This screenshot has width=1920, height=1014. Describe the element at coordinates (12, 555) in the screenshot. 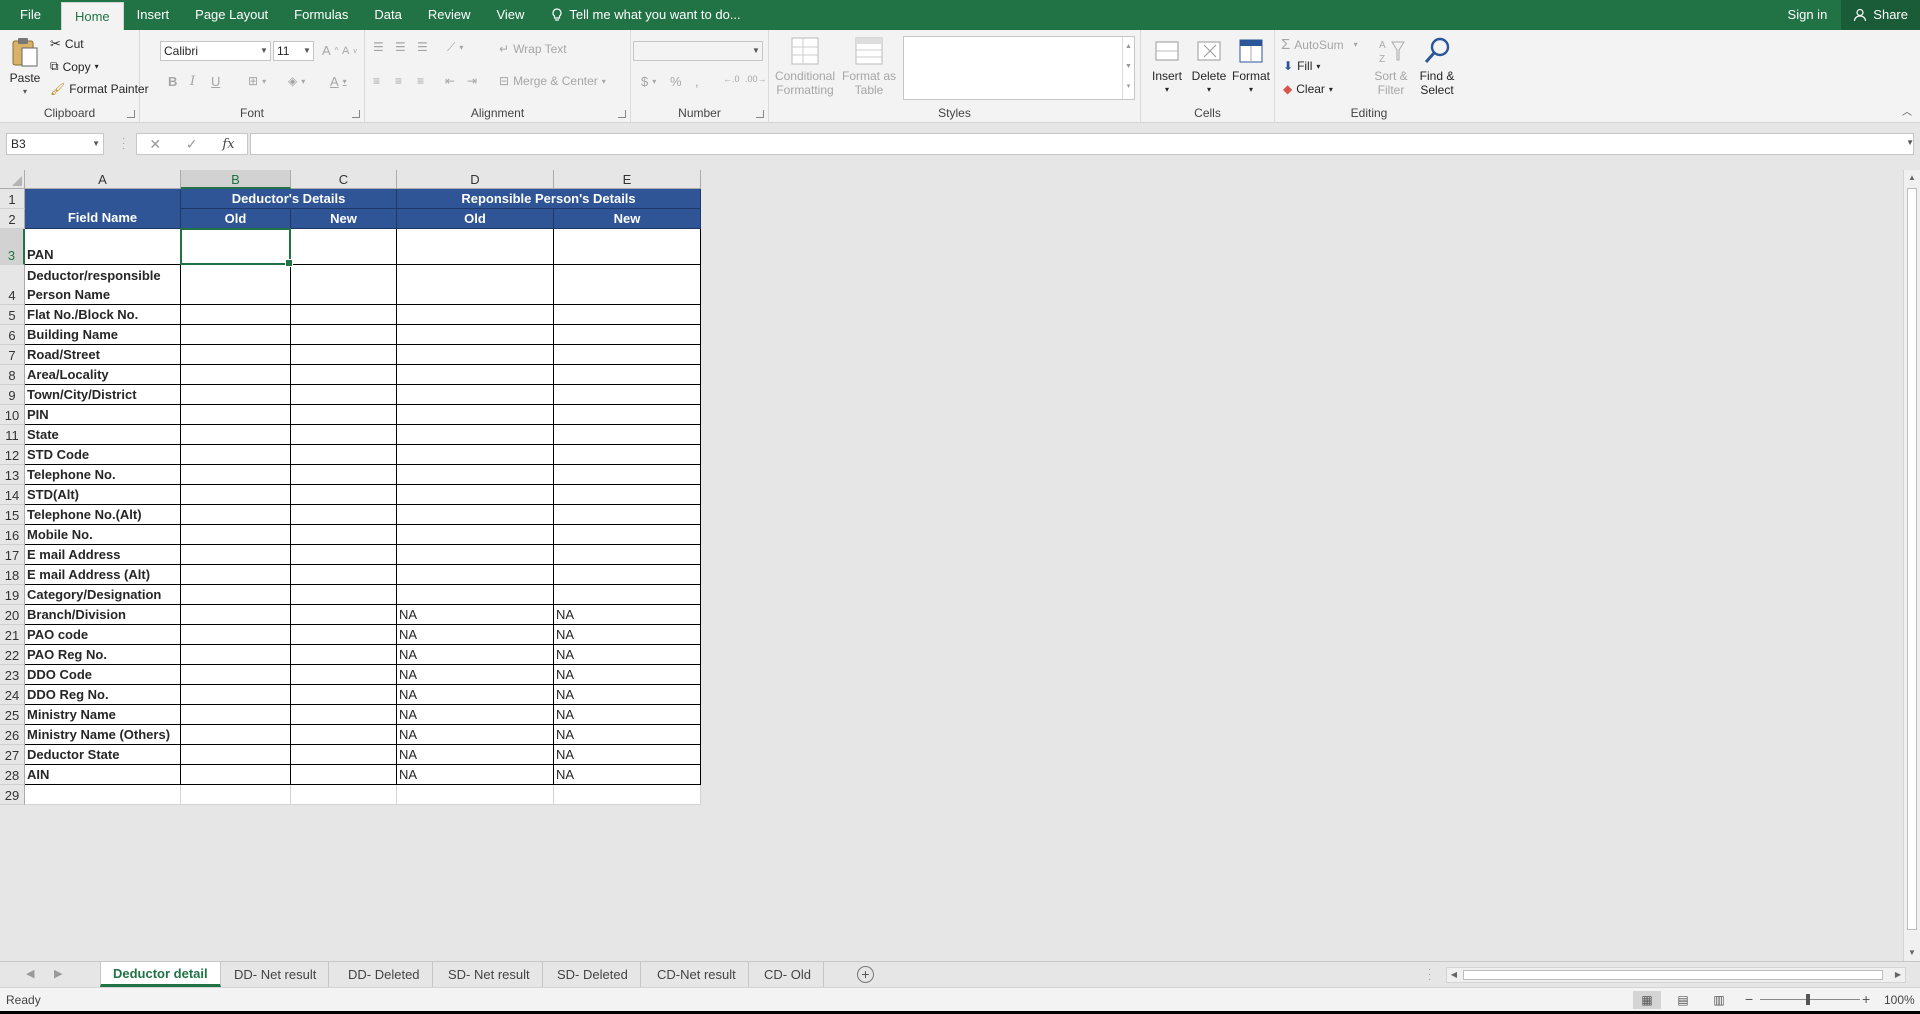

I see `row-header-17: 17` at that location.